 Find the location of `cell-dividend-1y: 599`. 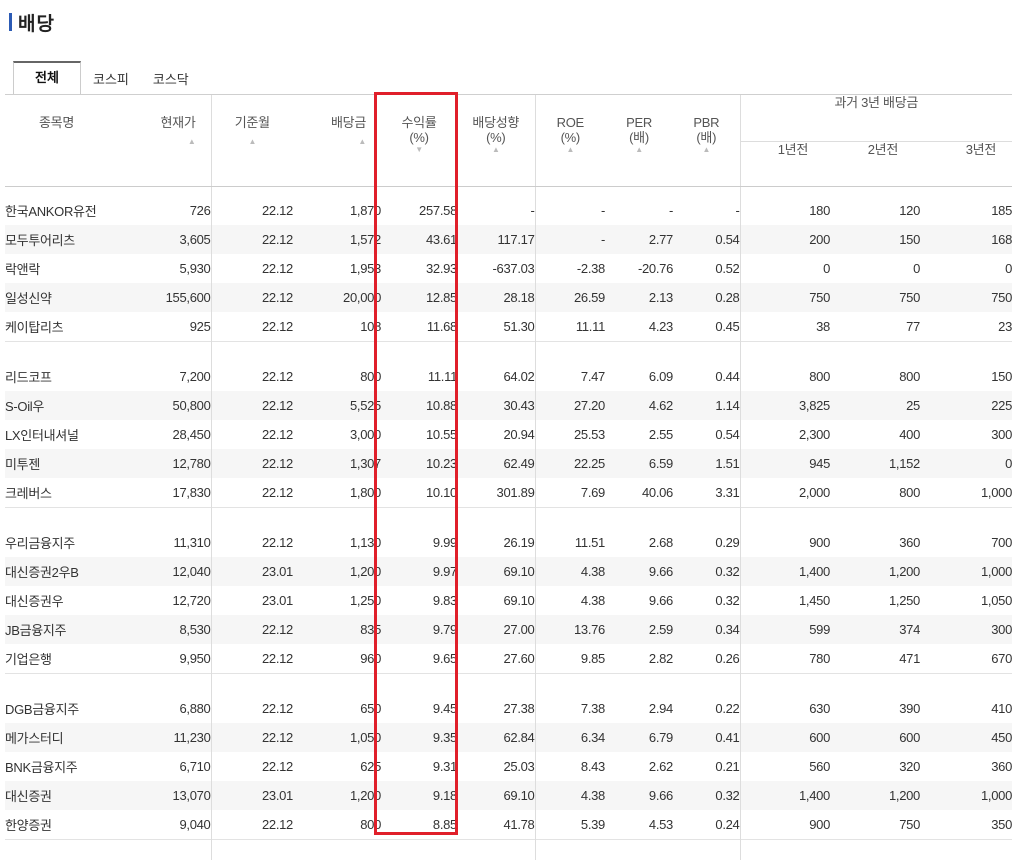

cell-dividend-1y: 599 is located at coordinates (785, 629).